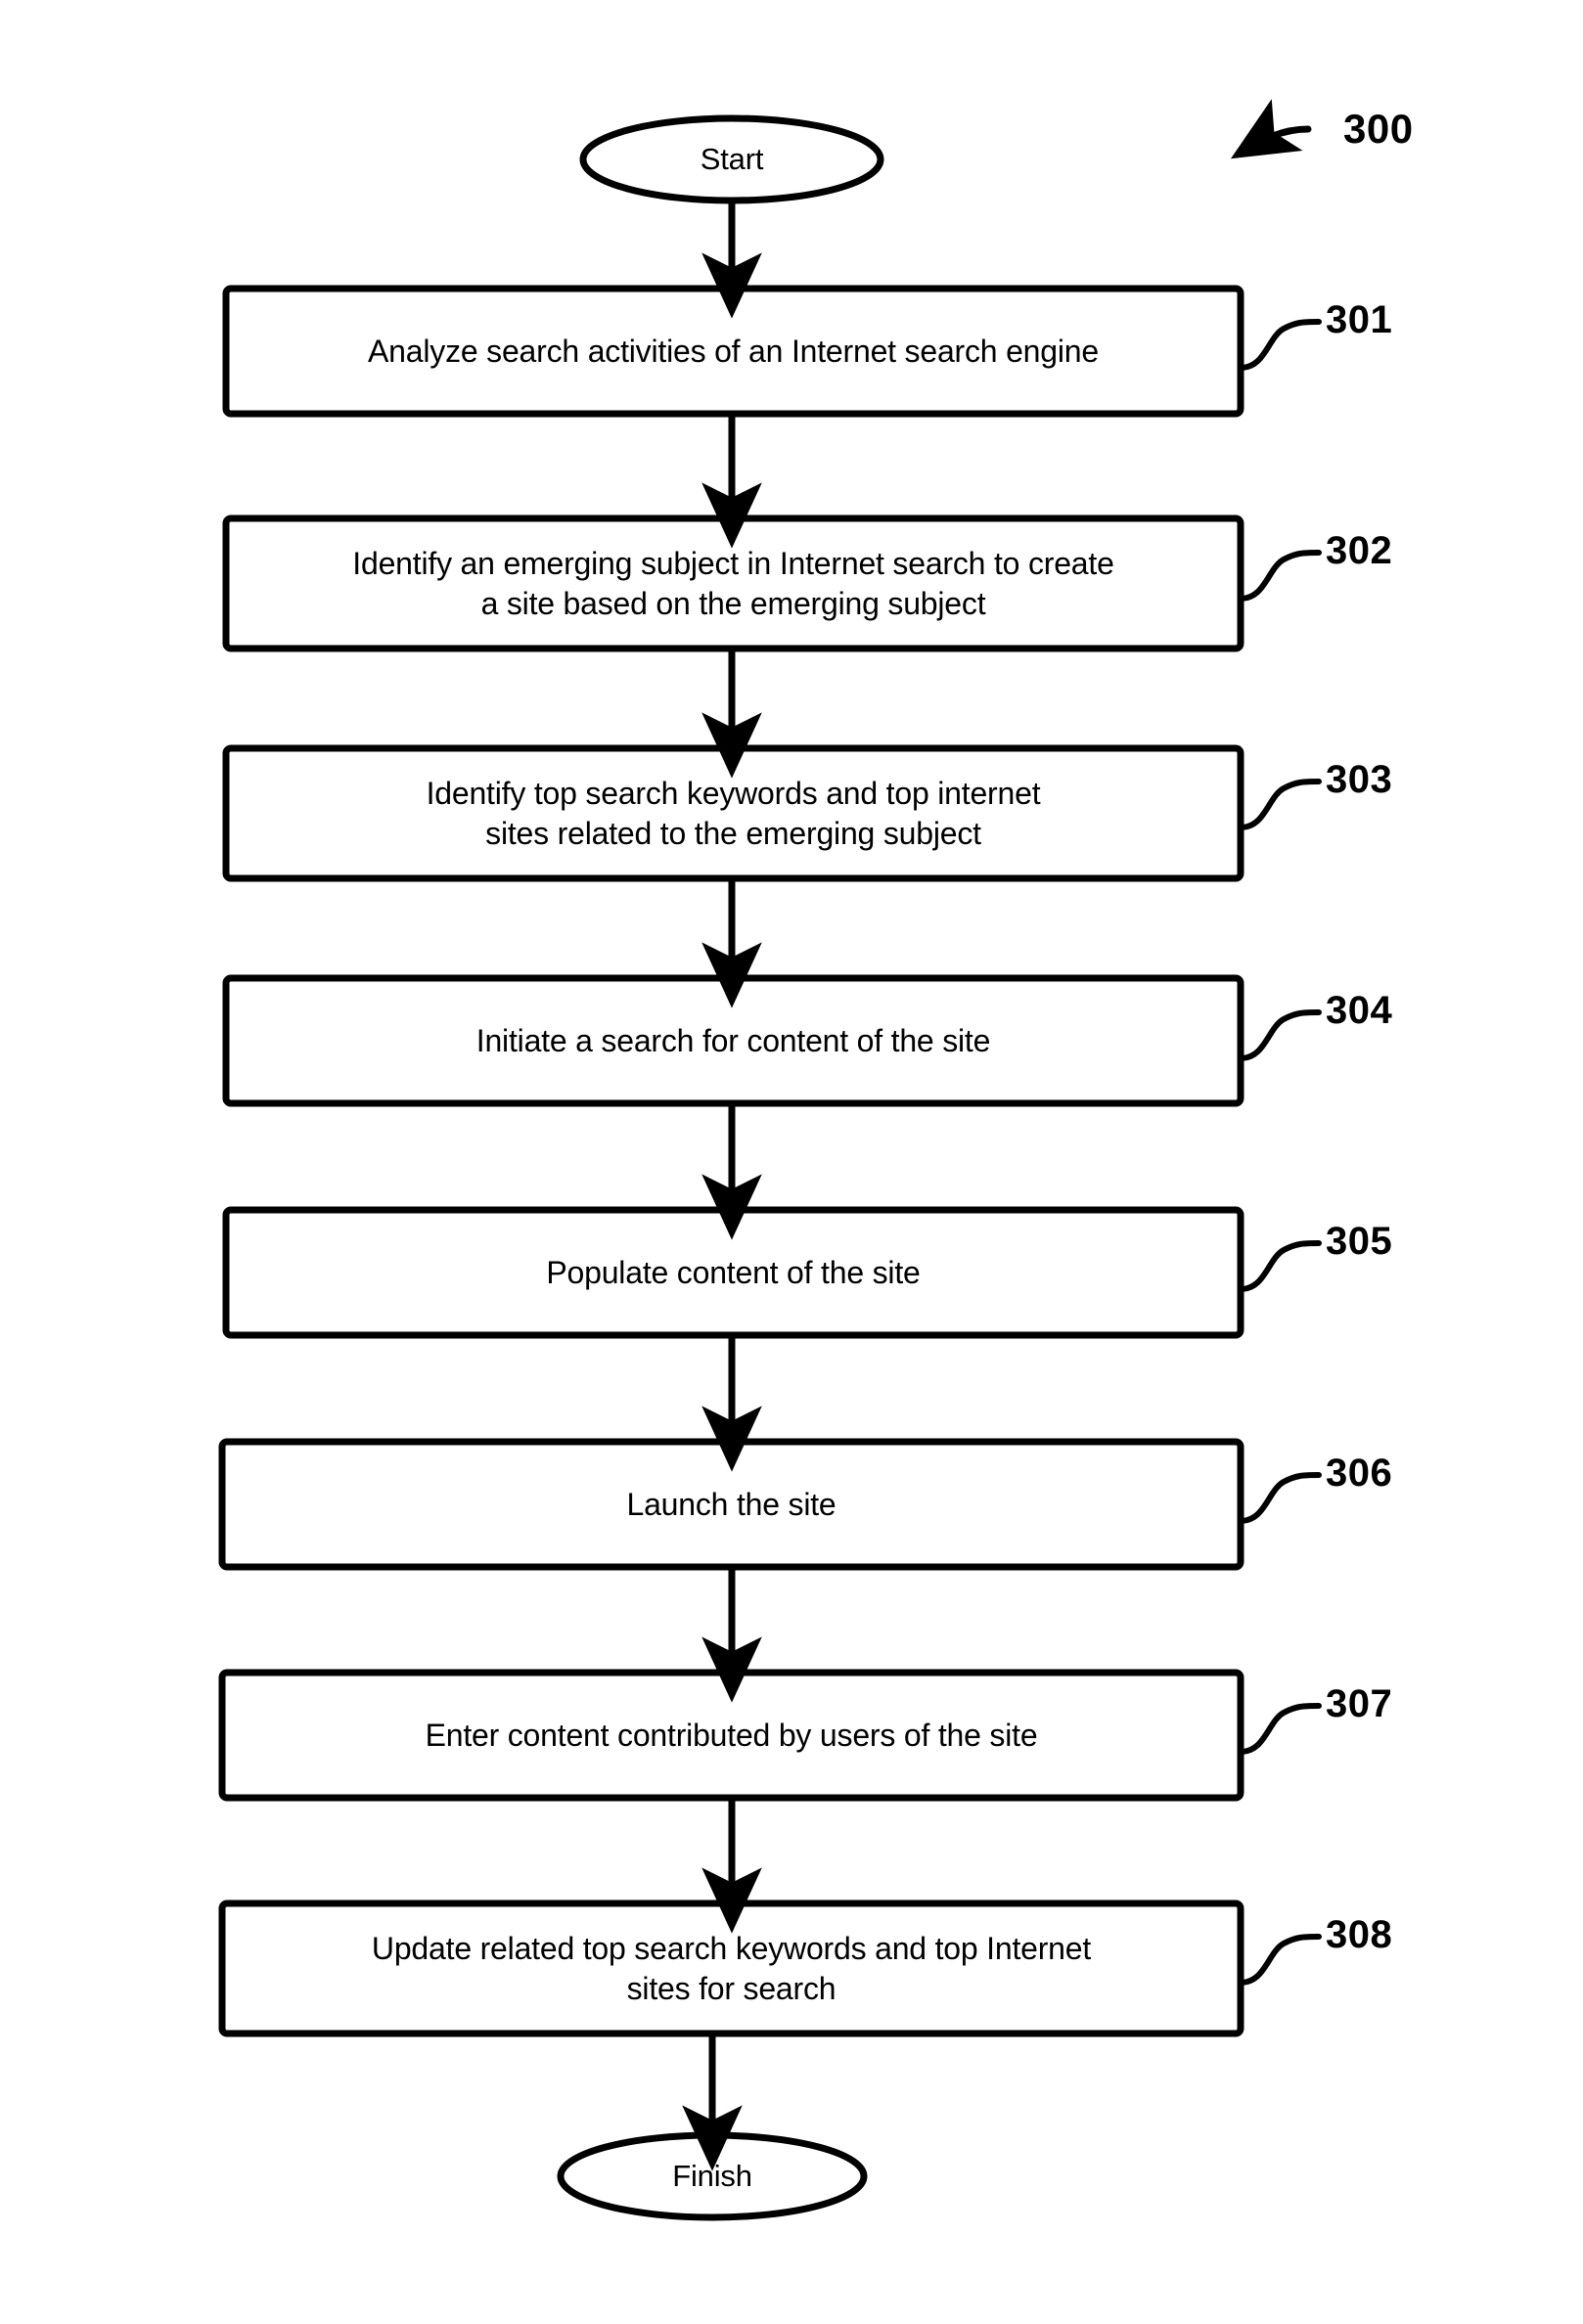 Image resolution: width=1583 pixels, height=2324 pixels. Describe the element at coordinates (712, 2176) in the screenshot. I see `finish-terminal-label: Finish` at that location.